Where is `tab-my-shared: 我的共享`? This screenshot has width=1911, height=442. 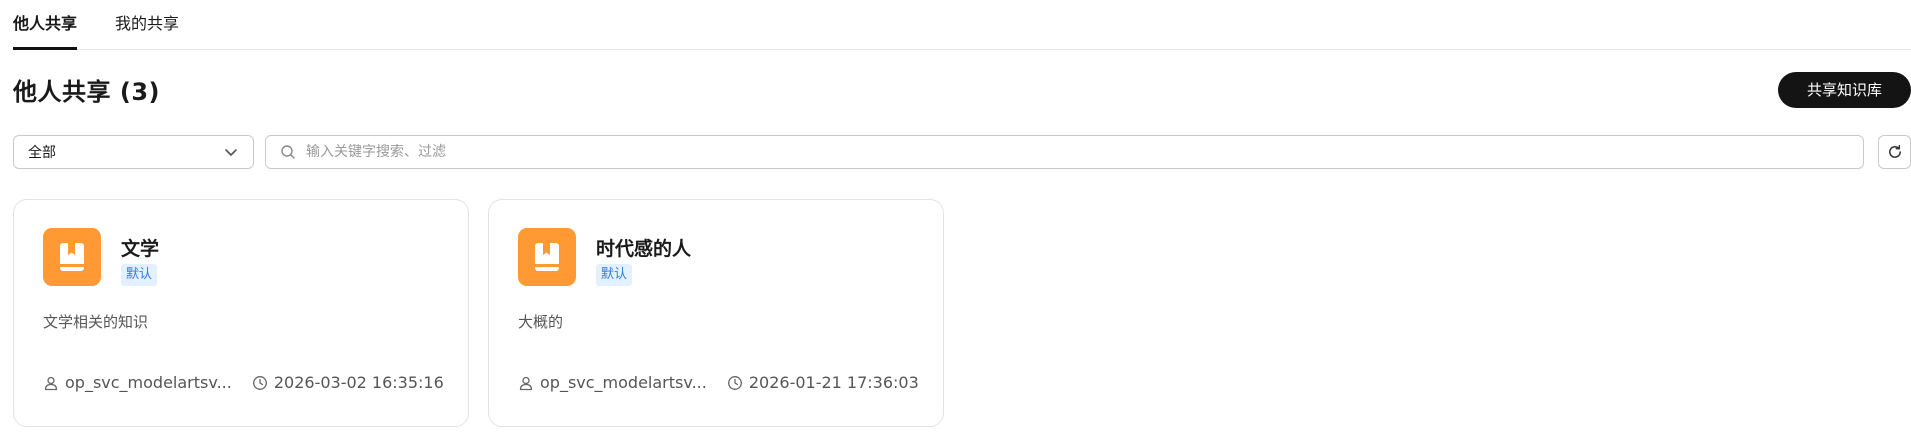
tab-my-shared: 我的共享 is located at coordinates (147, 24).